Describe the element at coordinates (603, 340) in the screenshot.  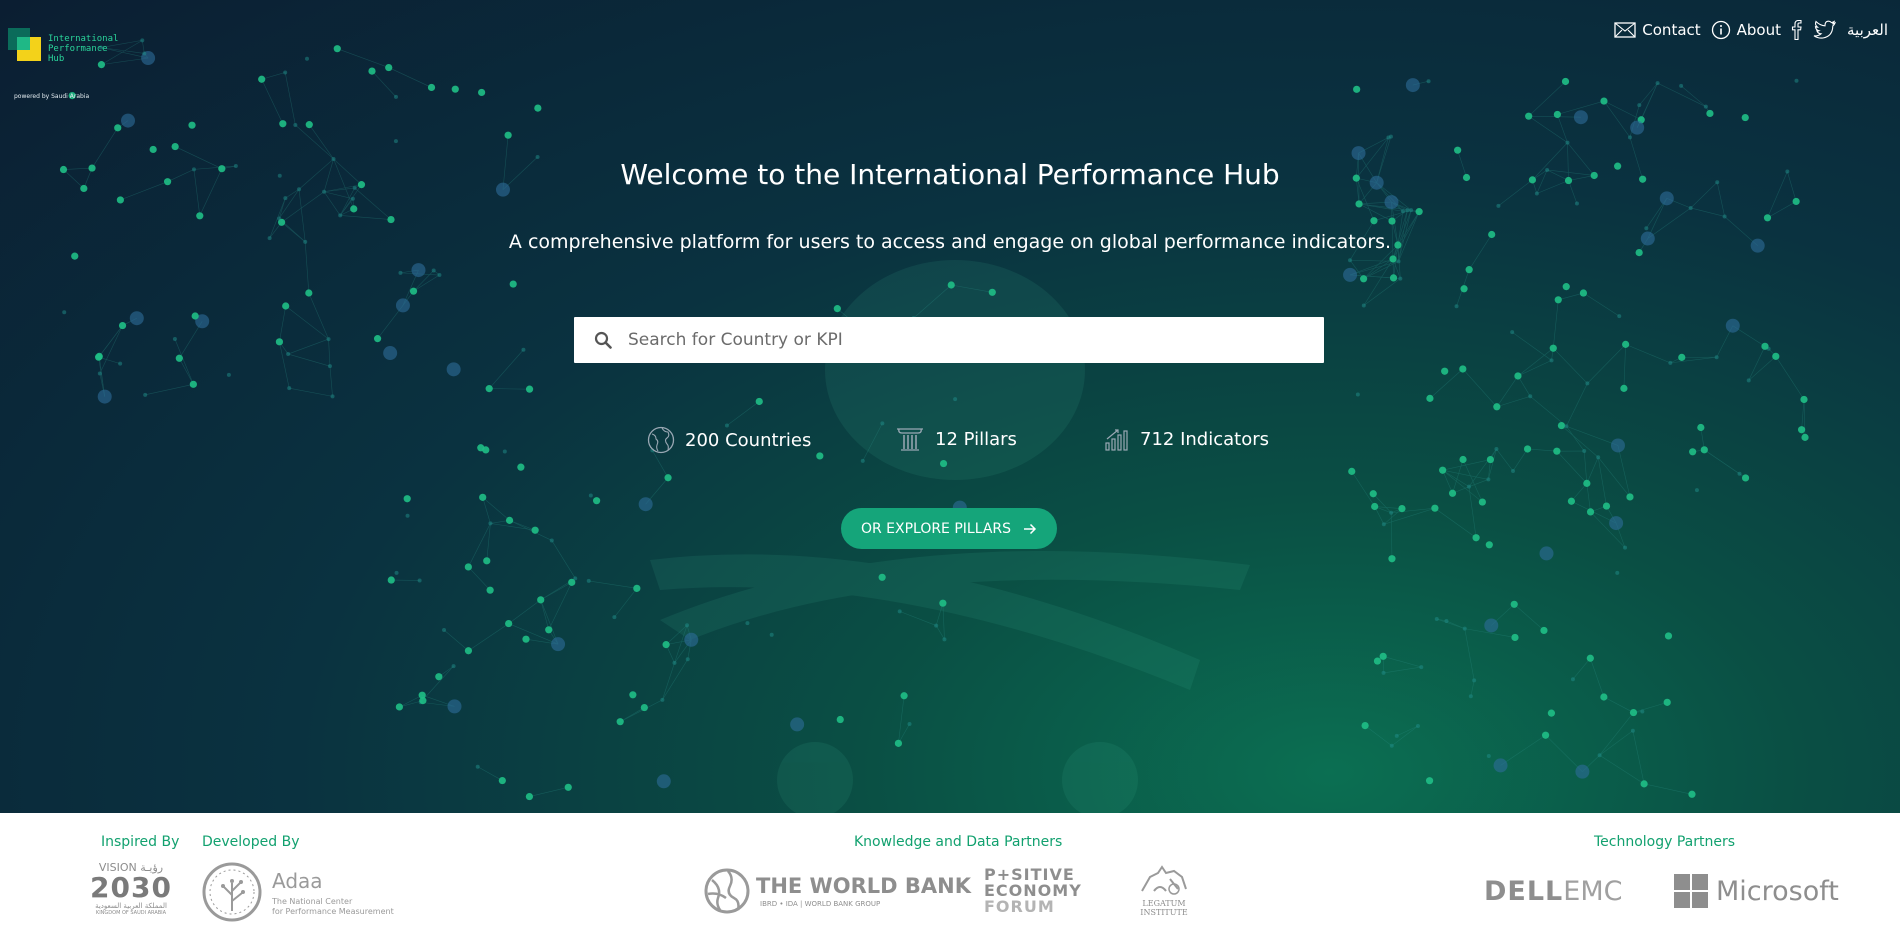
I see `search-icon` at that location.